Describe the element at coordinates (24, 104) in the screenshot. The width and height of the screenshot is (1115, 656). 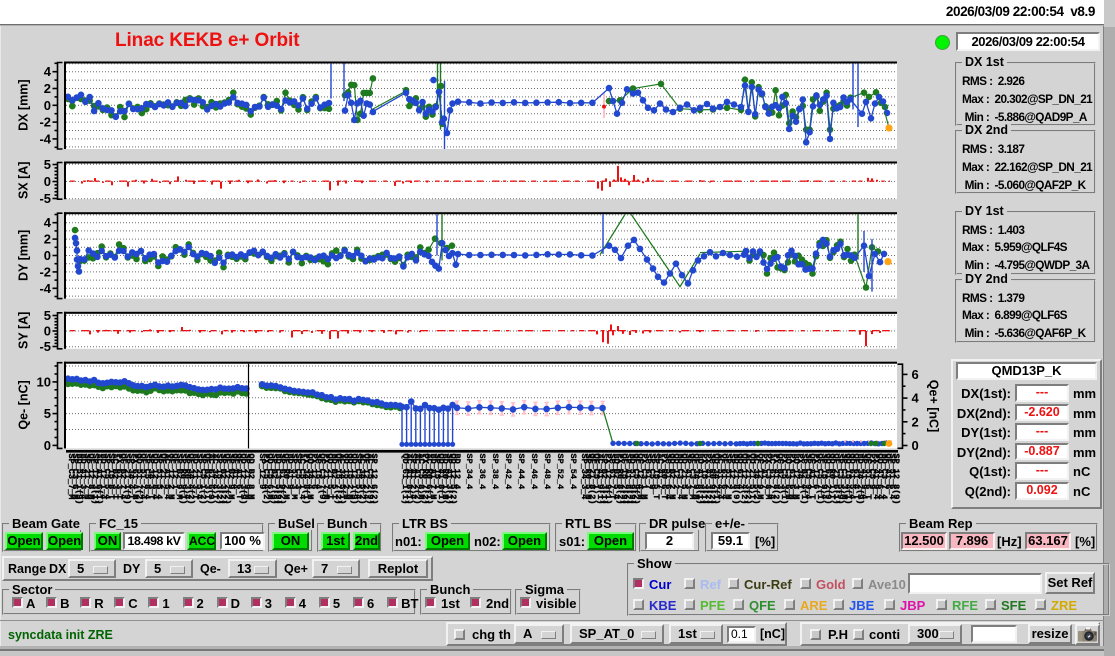
I see `svg-text: DX [mm]` at that location.